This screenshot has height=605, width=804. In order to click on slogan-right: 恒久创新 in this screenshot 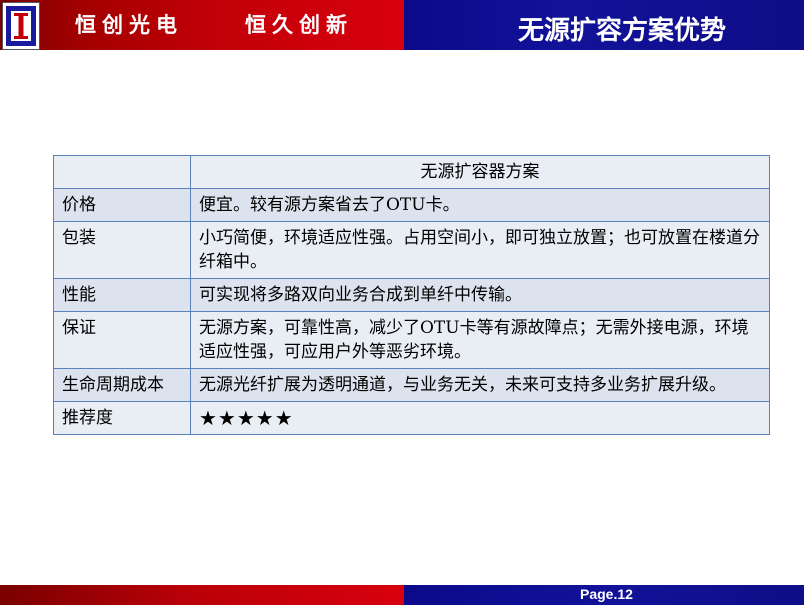, I will do `click(299, 25)`.